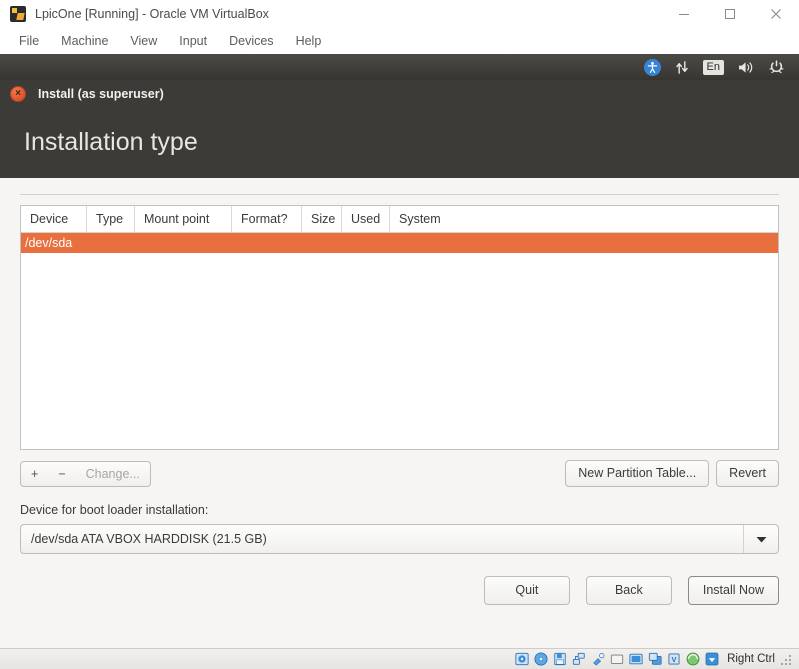 The image size is (799, 669). Describe the element at coordinates (193, 41) in the screenshot. I see `menu-item-input: Input` at that location.